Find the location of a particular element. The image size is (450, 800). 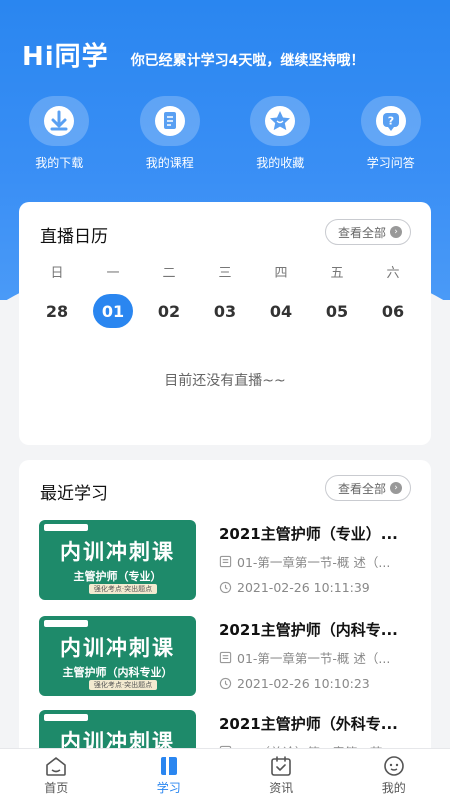

weekday-label: 一 is located at coordinates (113, 273).